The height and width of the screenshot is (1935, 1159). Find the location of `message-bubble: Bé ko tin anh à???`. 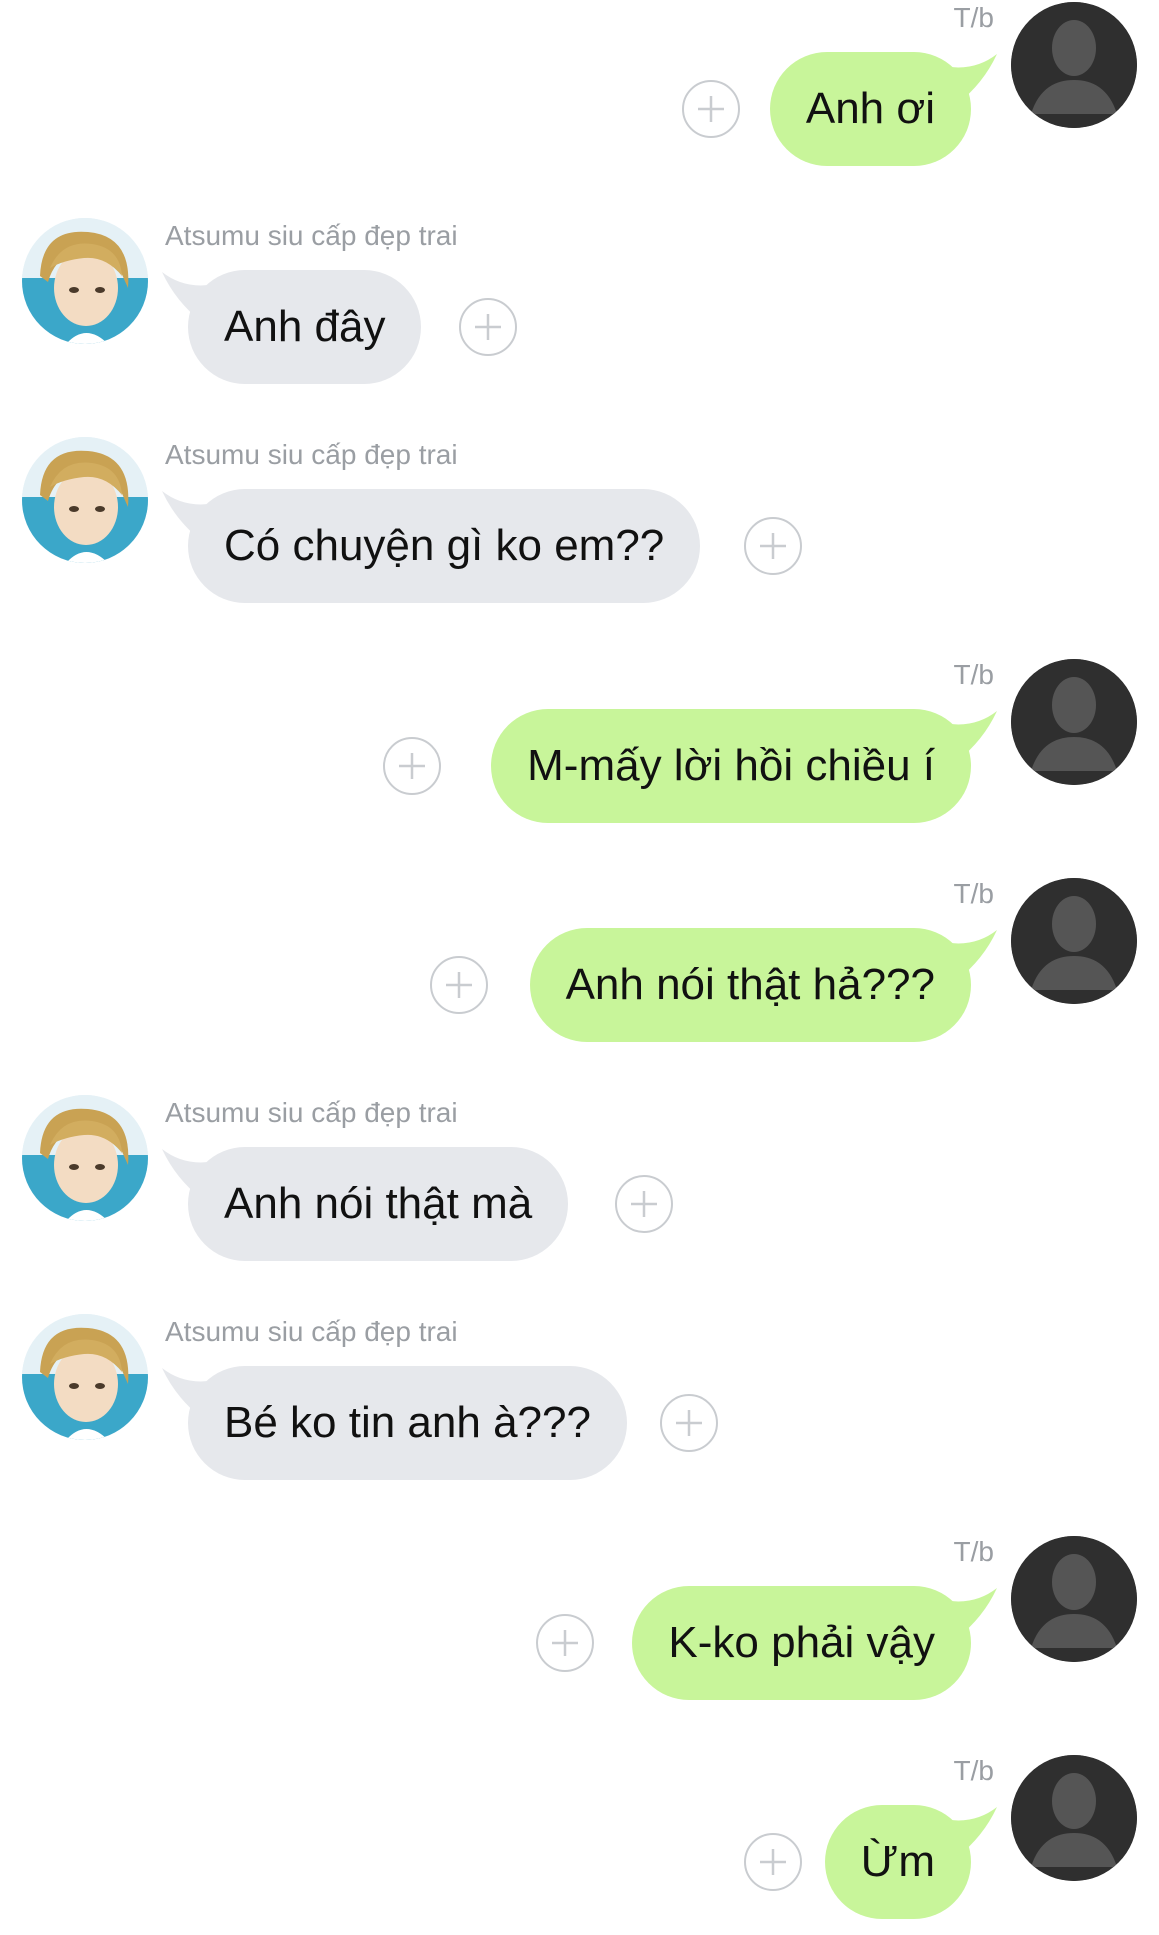

message-bubble: Bé ko tin anh à??? is located at coordinates (407, 1423).